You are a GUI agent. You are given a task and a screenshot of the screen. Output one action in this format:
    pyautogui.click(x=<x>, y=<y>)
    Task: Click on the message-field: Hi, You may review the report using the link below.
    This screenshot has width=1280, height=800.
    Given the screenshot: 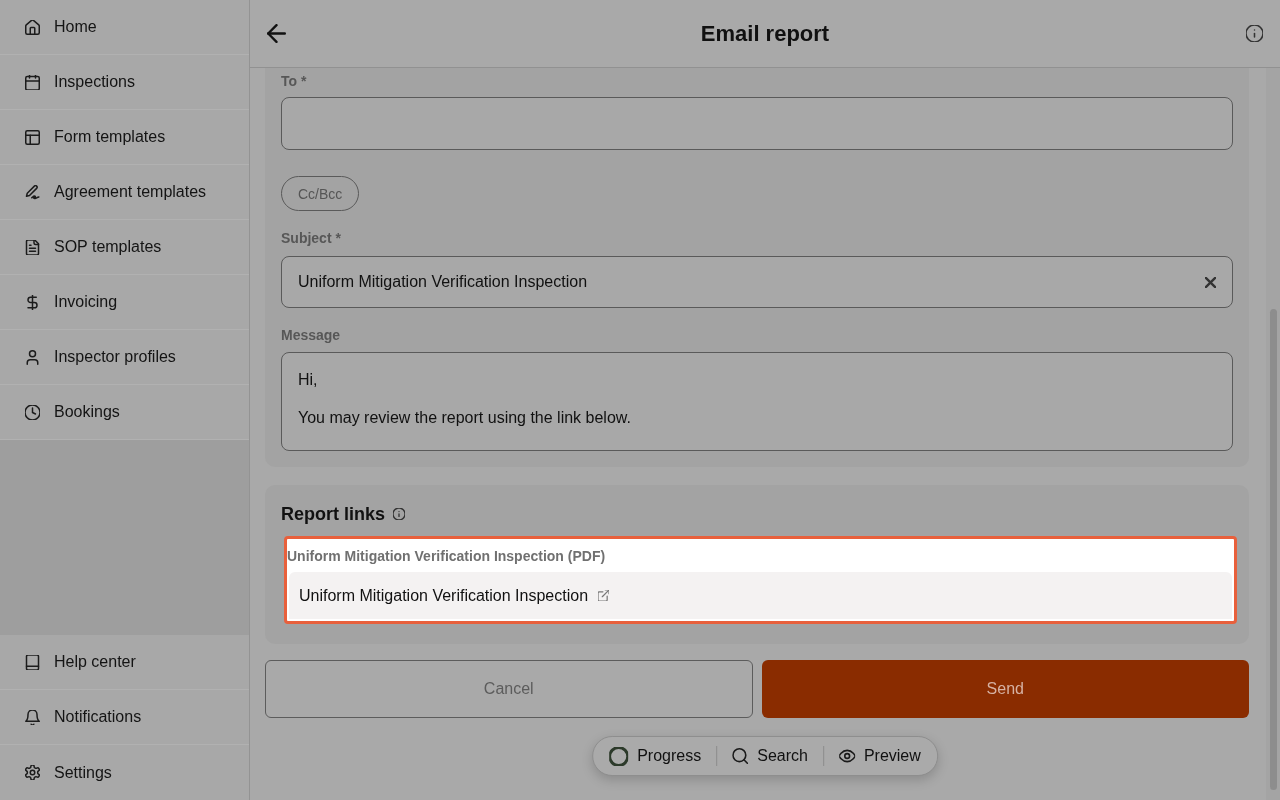 What is the action you would take?
    pyautogui.click(x=757, y=401)
    